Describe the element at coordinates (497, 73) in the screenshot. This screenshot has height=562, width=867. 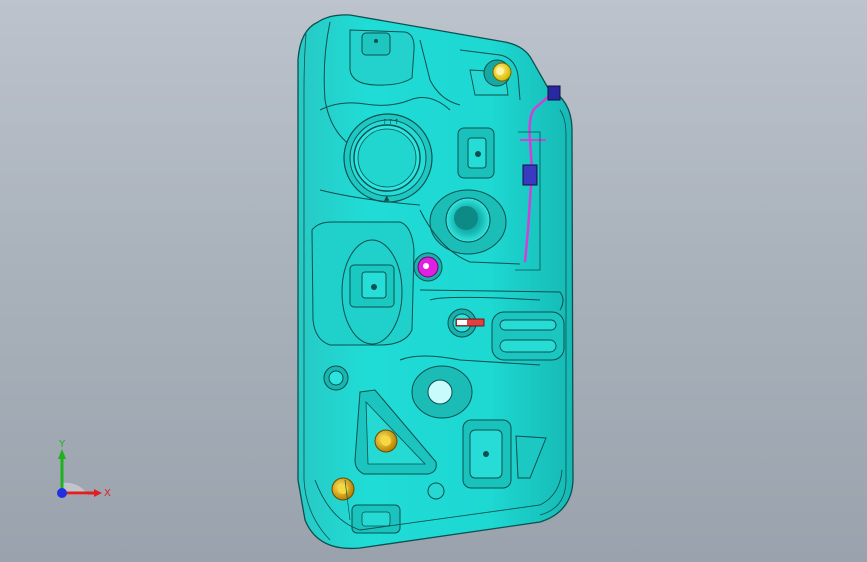
I see `yellow-fitting-top` at that location.